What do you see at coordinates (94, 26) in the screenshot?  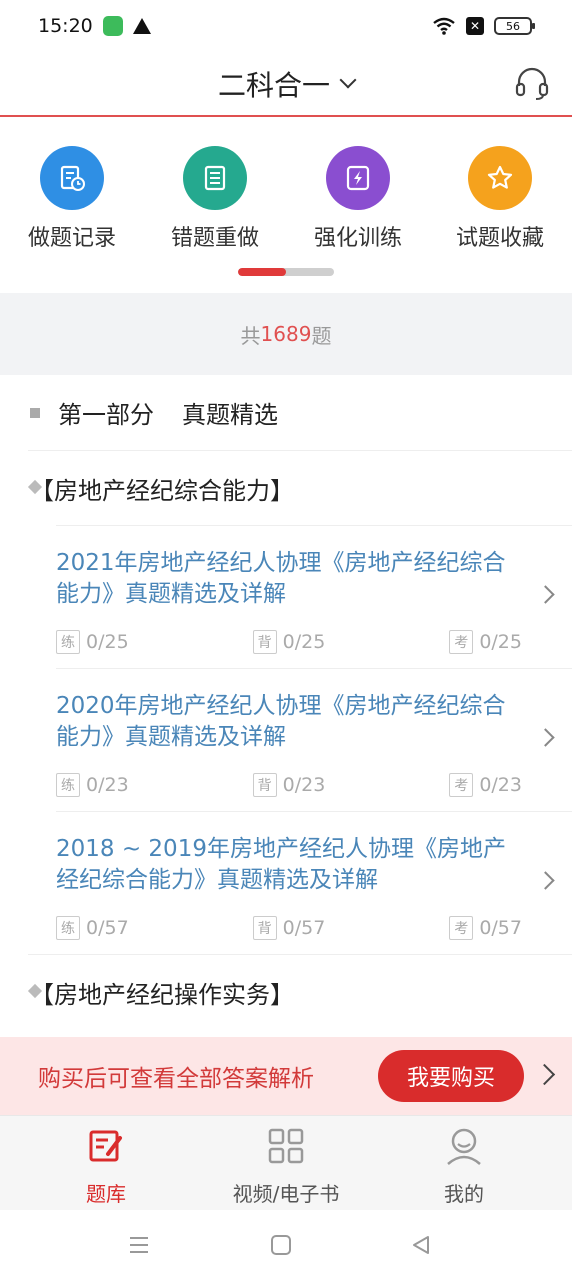 I see `status-left: 15:20` at bounding box center [94, 26].